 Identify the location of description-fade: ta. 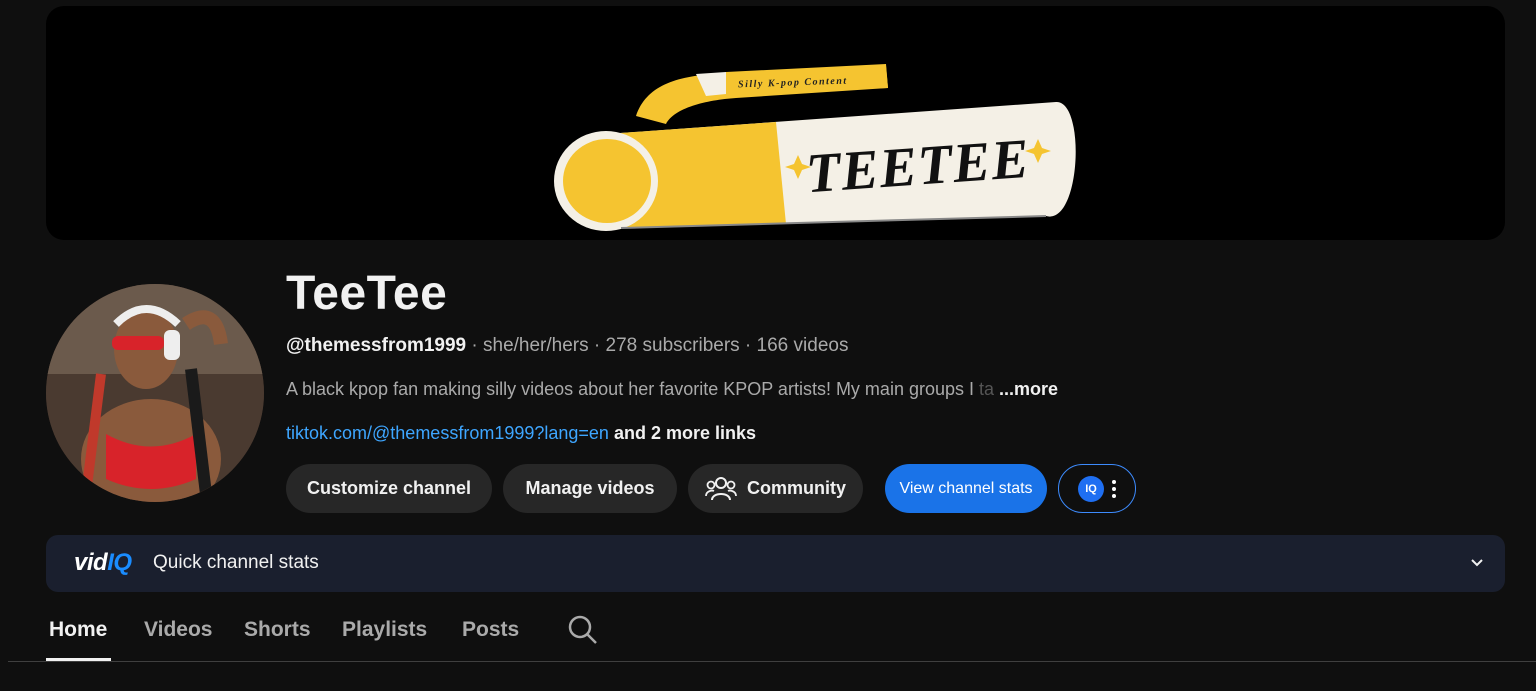
(984, 389).